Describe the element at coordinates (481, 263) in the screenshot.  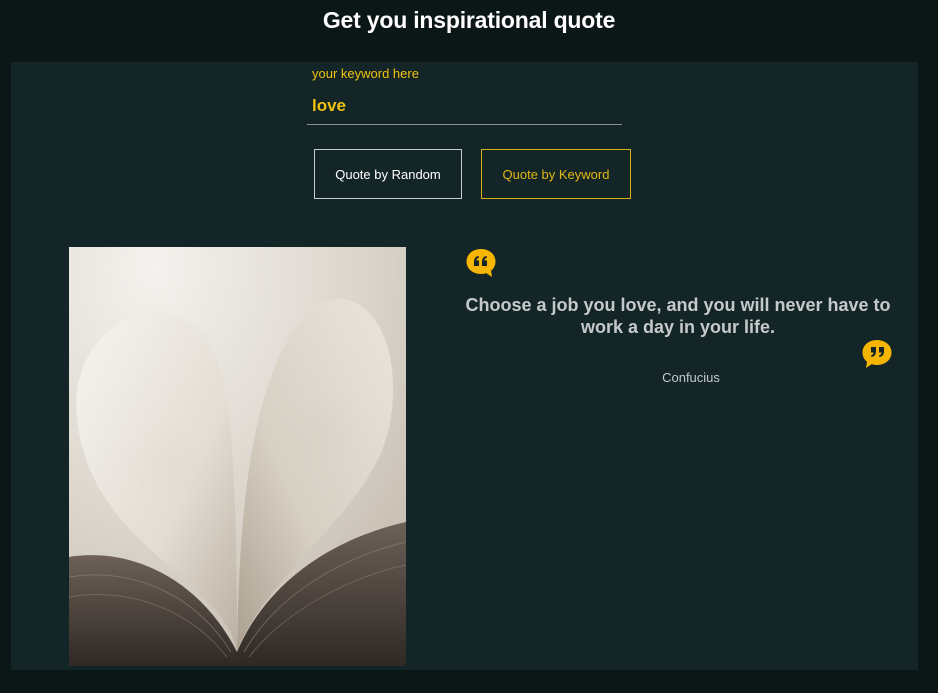
I see `quote-open-icon` at that location.